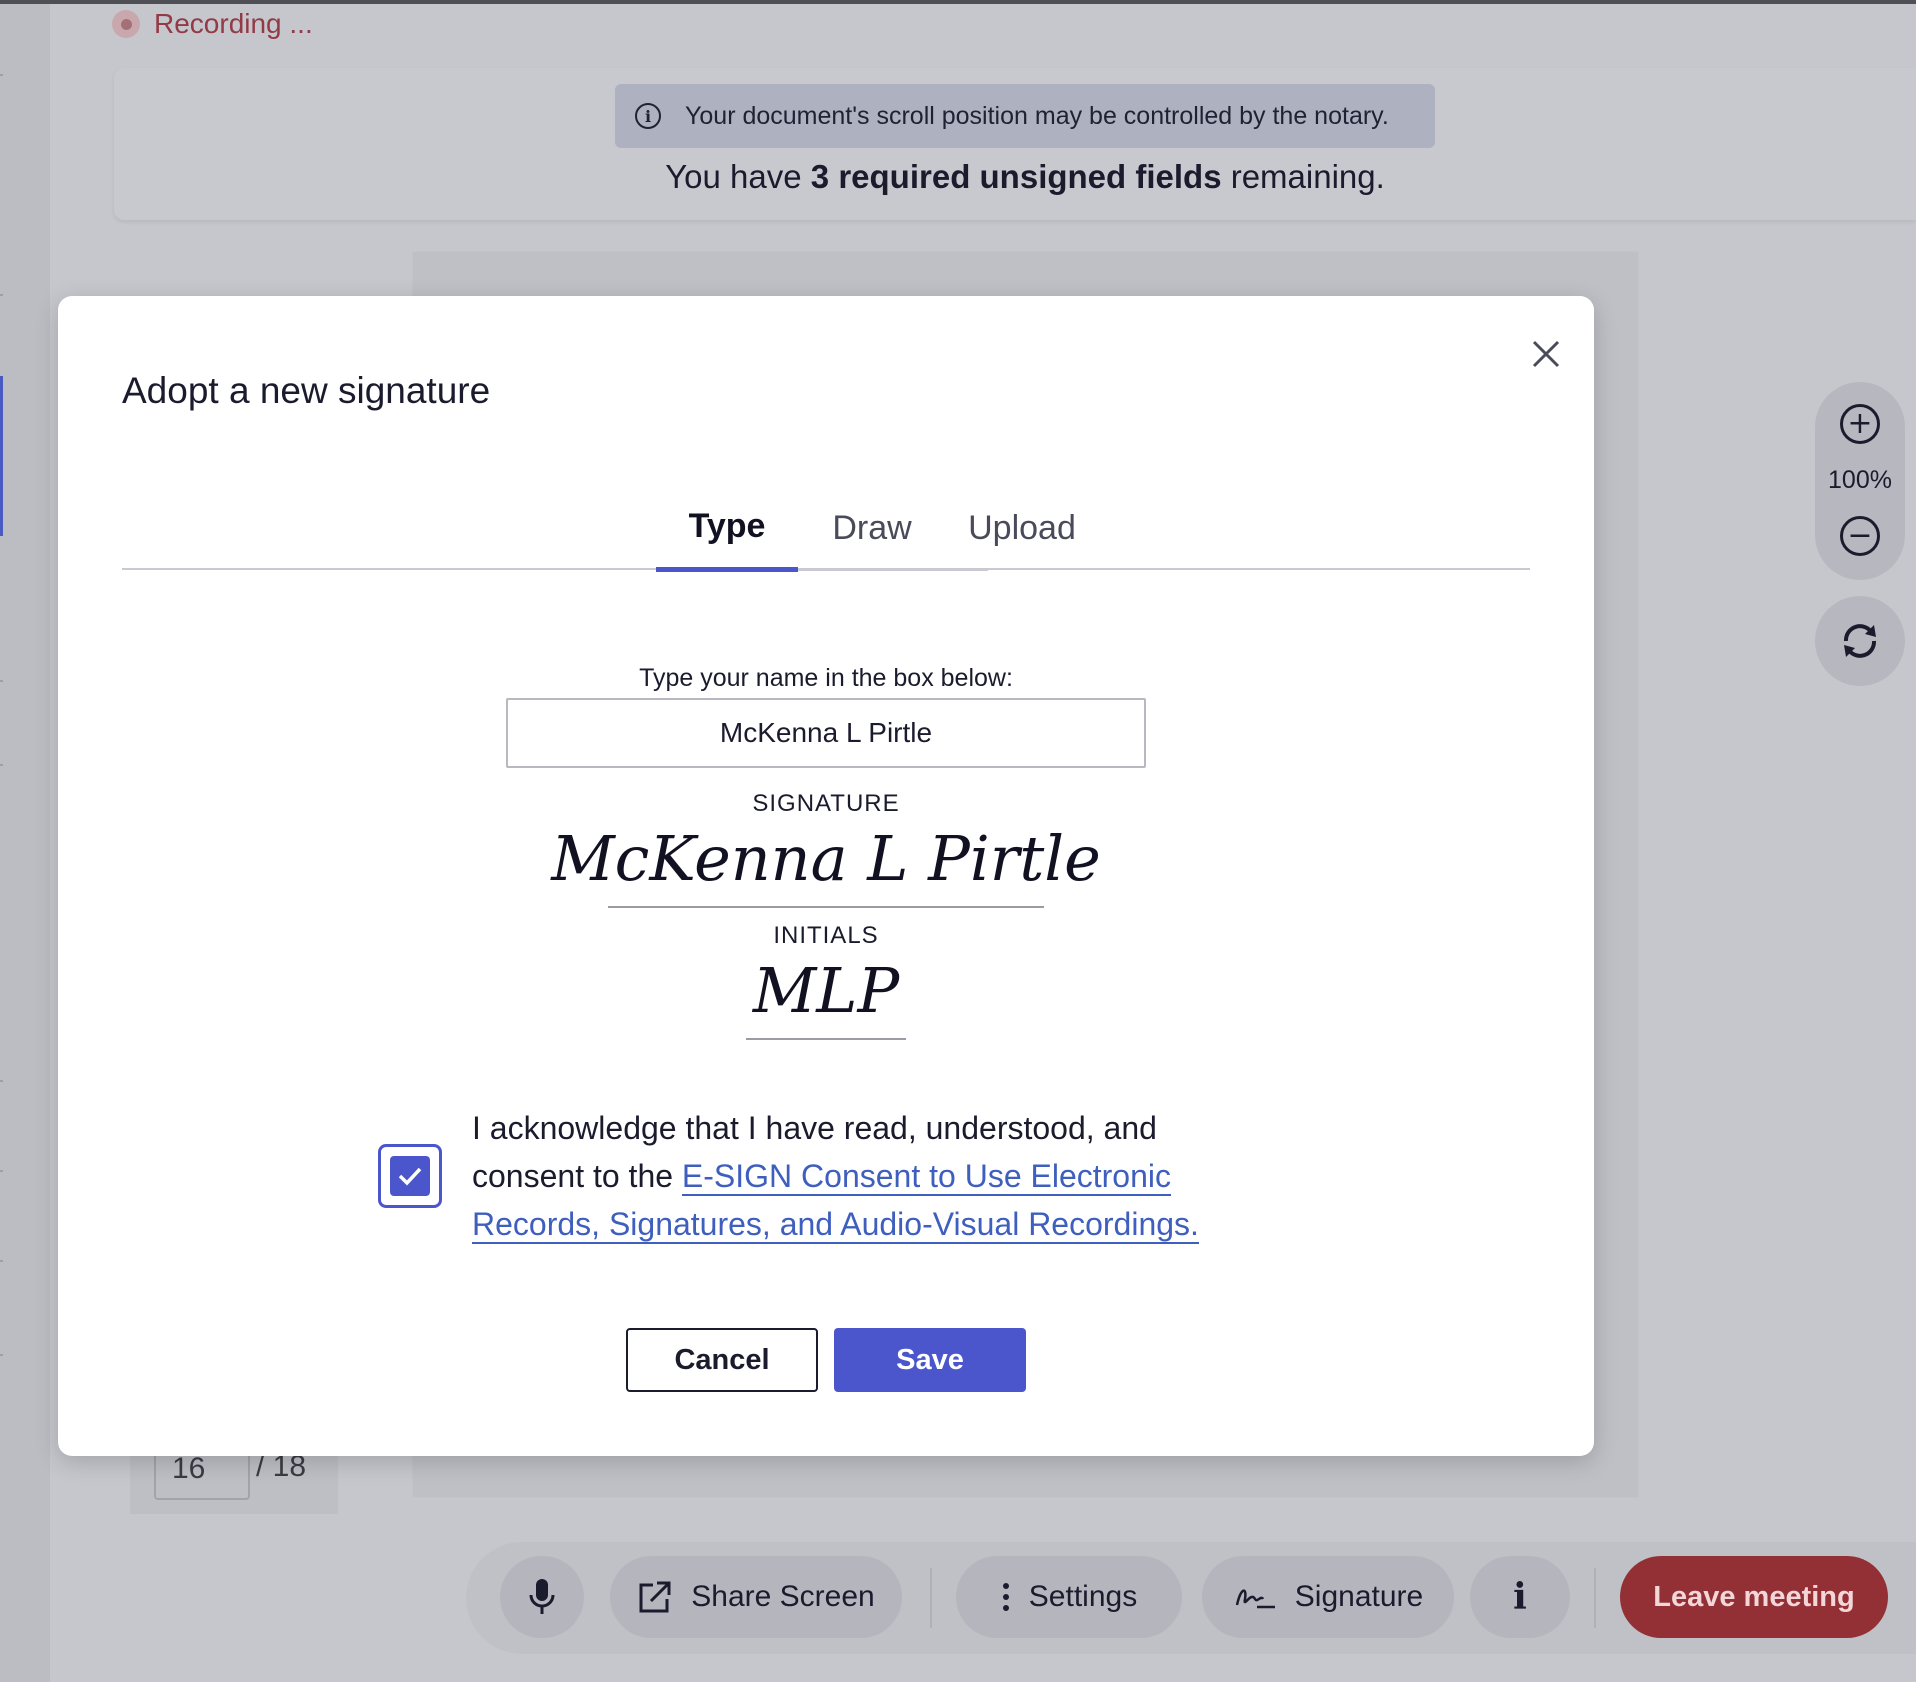 The width and height of the screenshot is (1916, 1682). I want to click on required-count: 3 required unsigned fields, so click(1016, 176).